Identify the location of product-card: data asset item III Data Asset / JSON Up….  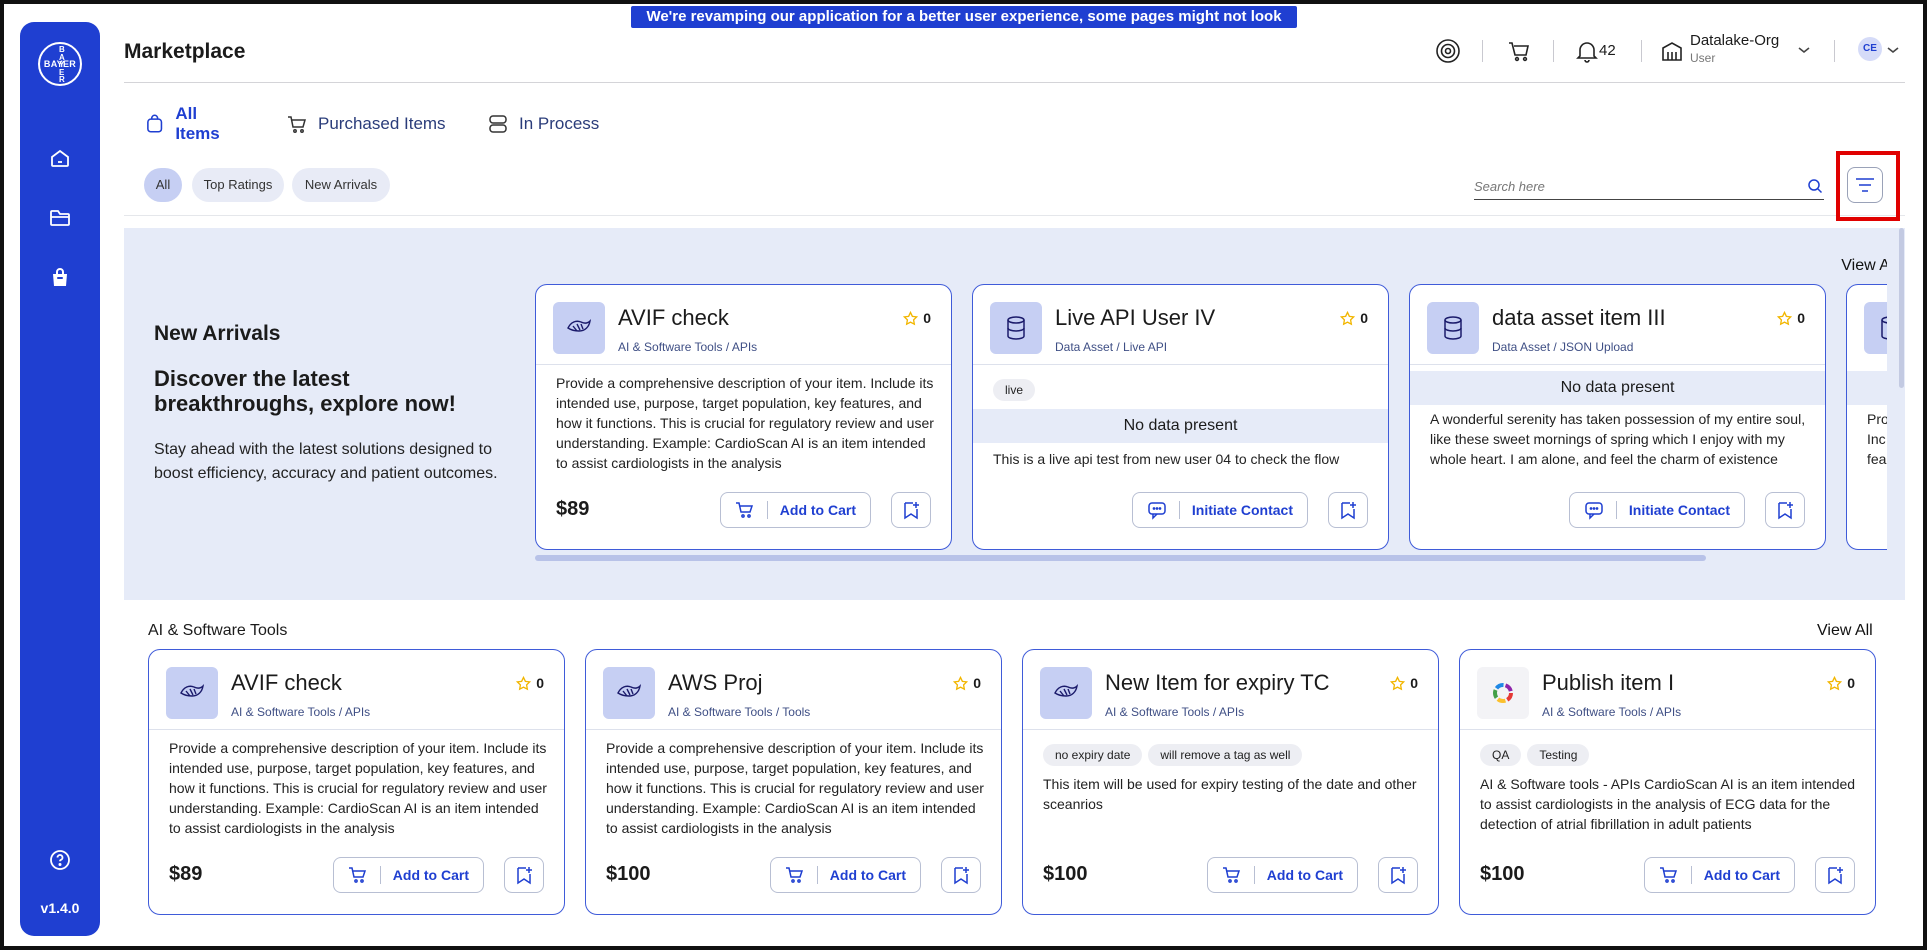
(1617, 417).